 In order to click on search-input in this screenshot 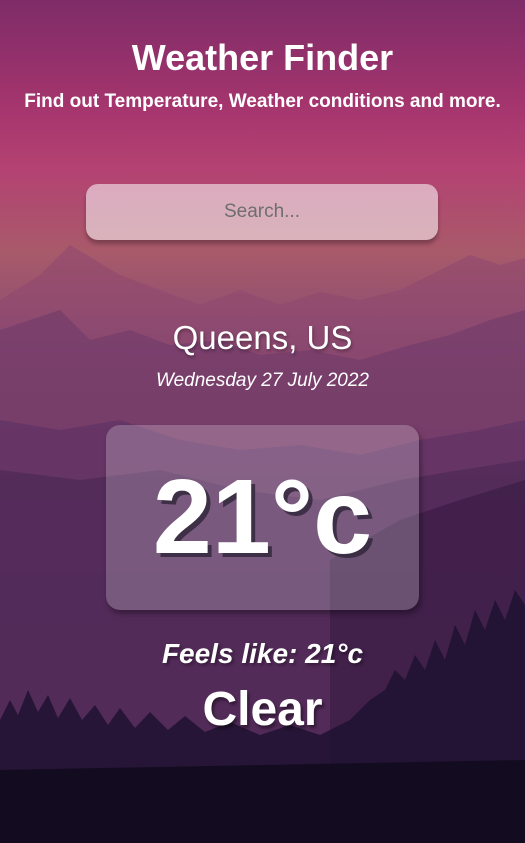, I will do `click(262, 212)`.